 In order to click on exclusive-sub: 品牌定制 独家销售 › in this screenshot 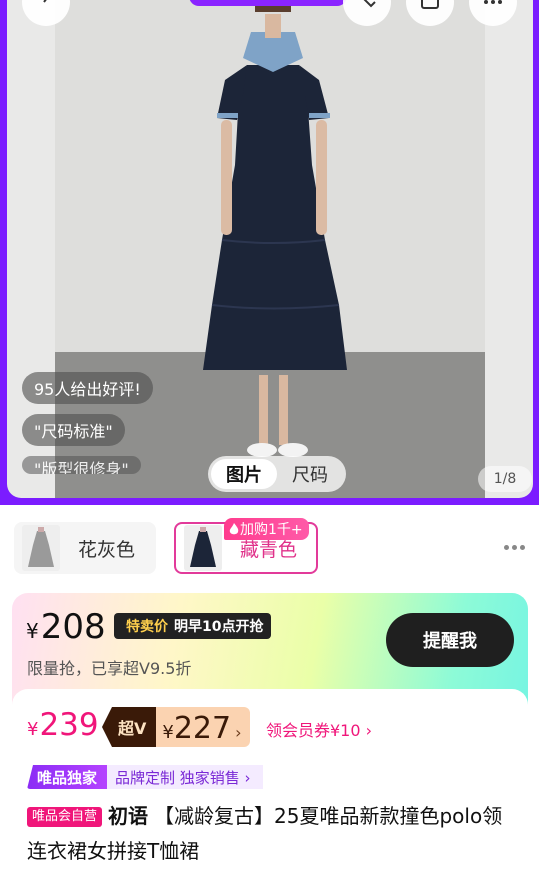, I will do `click(185, 777)`.